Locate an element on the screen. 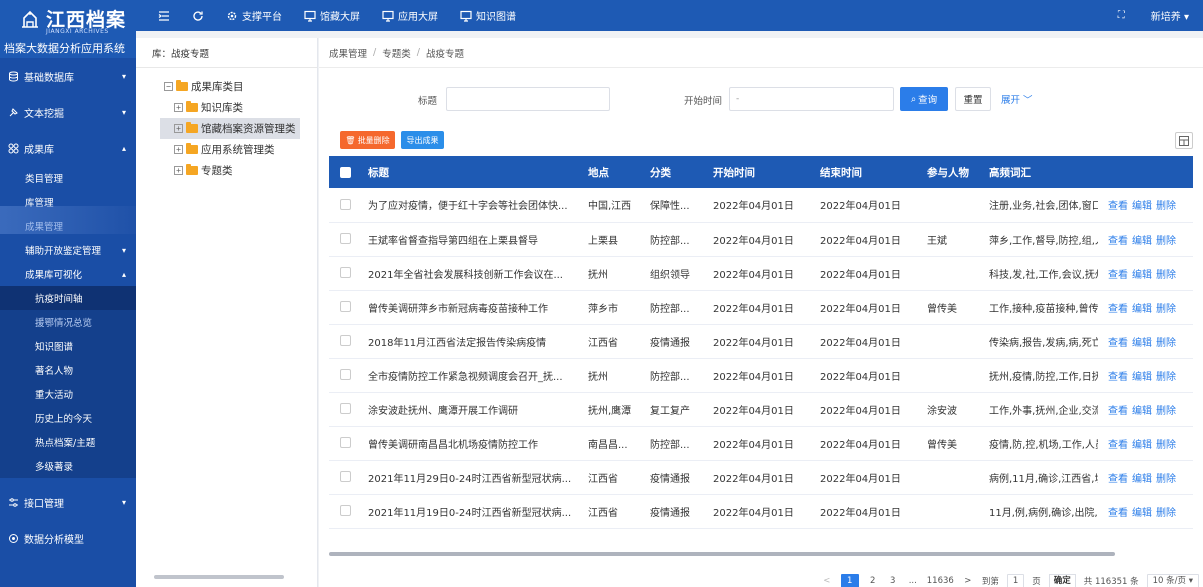  brand-logo: 江西档案 JIANGXI ARCHIVES 档案大数据分析应用系统 is located at coordinates (68, 29).